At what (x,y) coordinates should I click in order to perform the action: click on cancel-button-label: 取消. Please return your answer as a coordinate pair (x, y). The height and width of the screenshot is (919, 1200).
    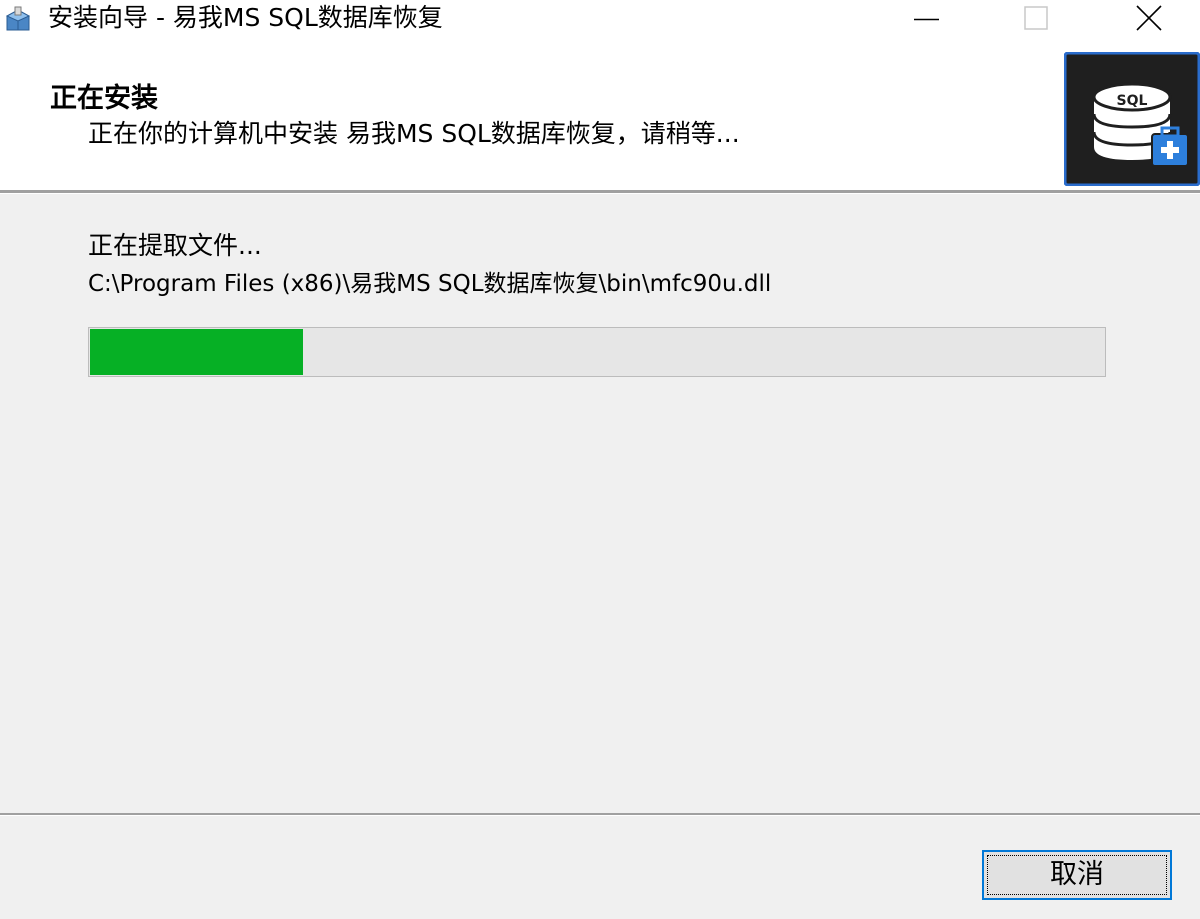
    Looking at the image, I should click on (1077, 874).